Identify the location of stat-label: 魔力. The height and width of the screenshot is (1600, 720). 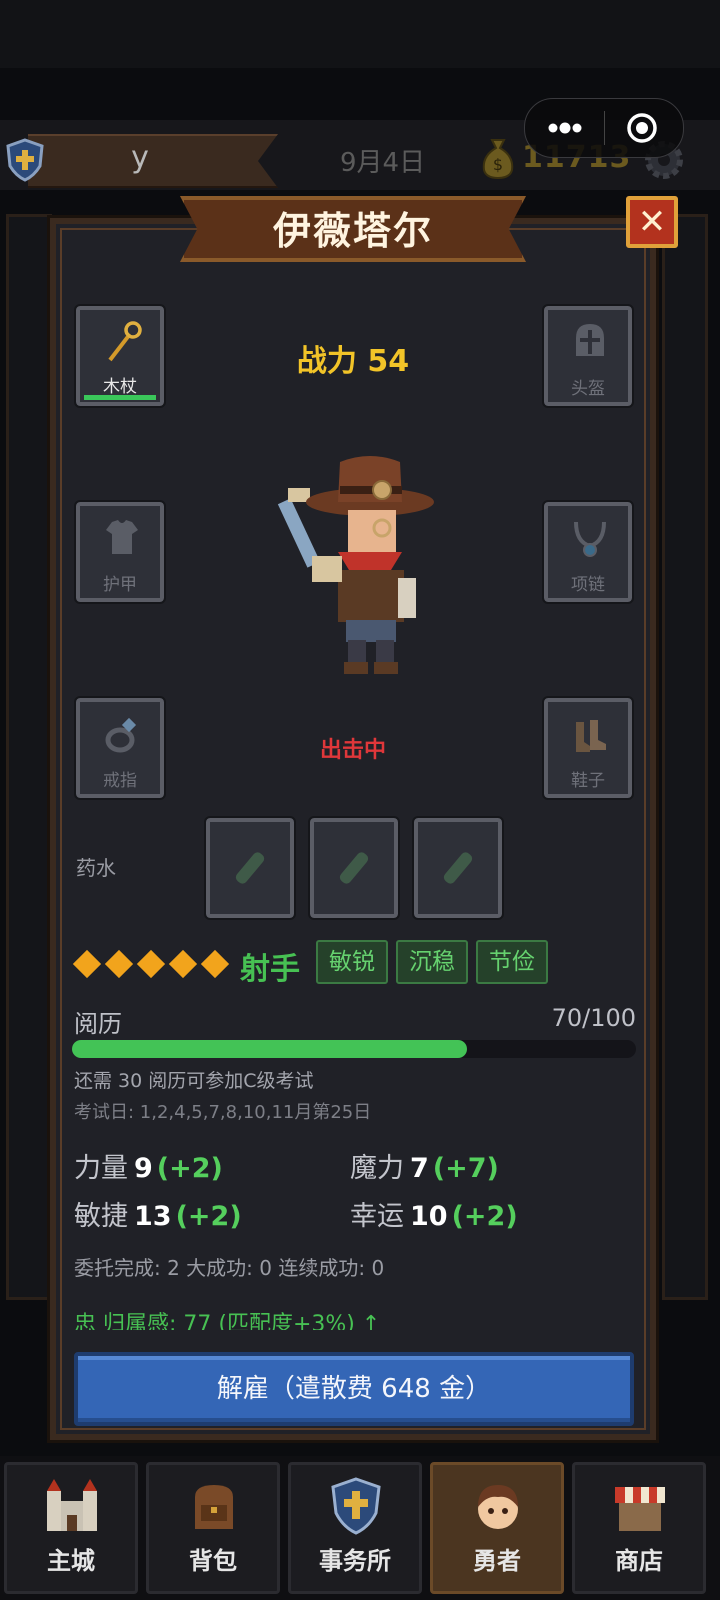
(377, 1168).